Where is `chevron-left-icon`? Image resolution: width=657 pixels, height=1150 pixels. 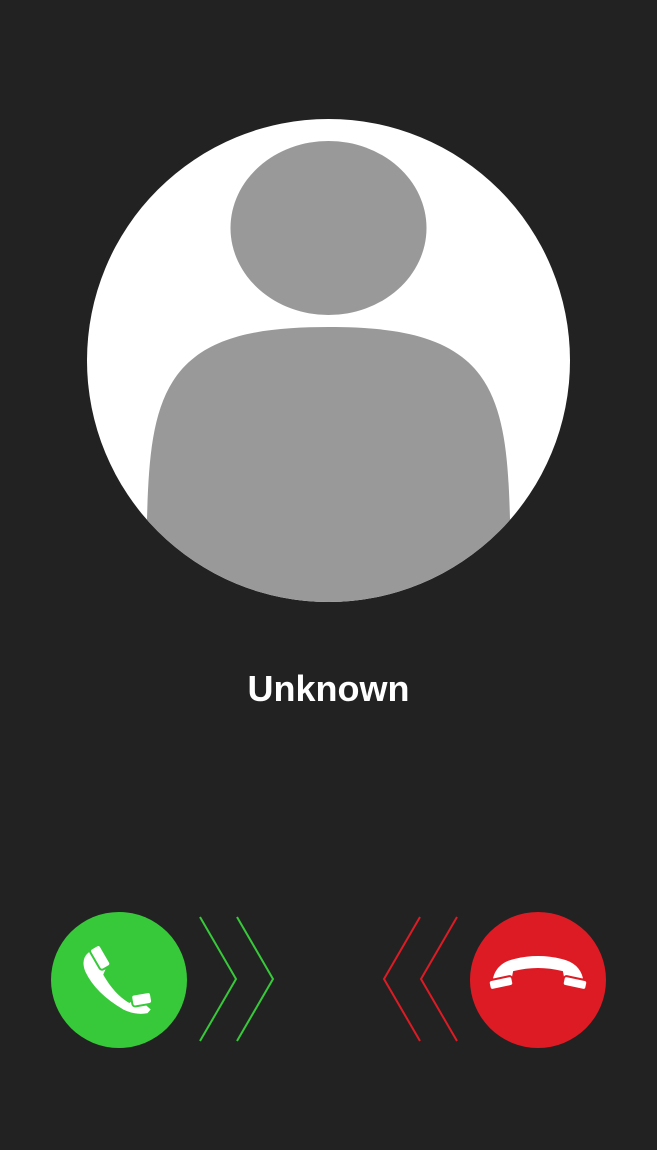 chevron-left-icon is located at coordinates (420, 979).